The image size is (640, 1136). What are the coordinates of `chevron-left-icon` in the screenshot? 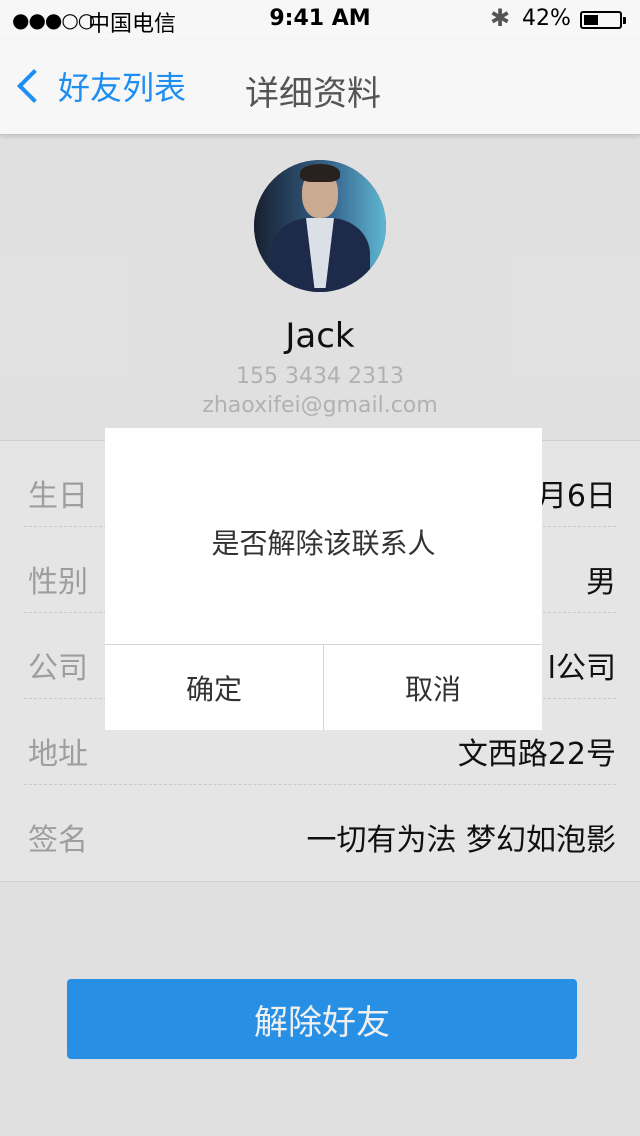 It's located at (34, 86).